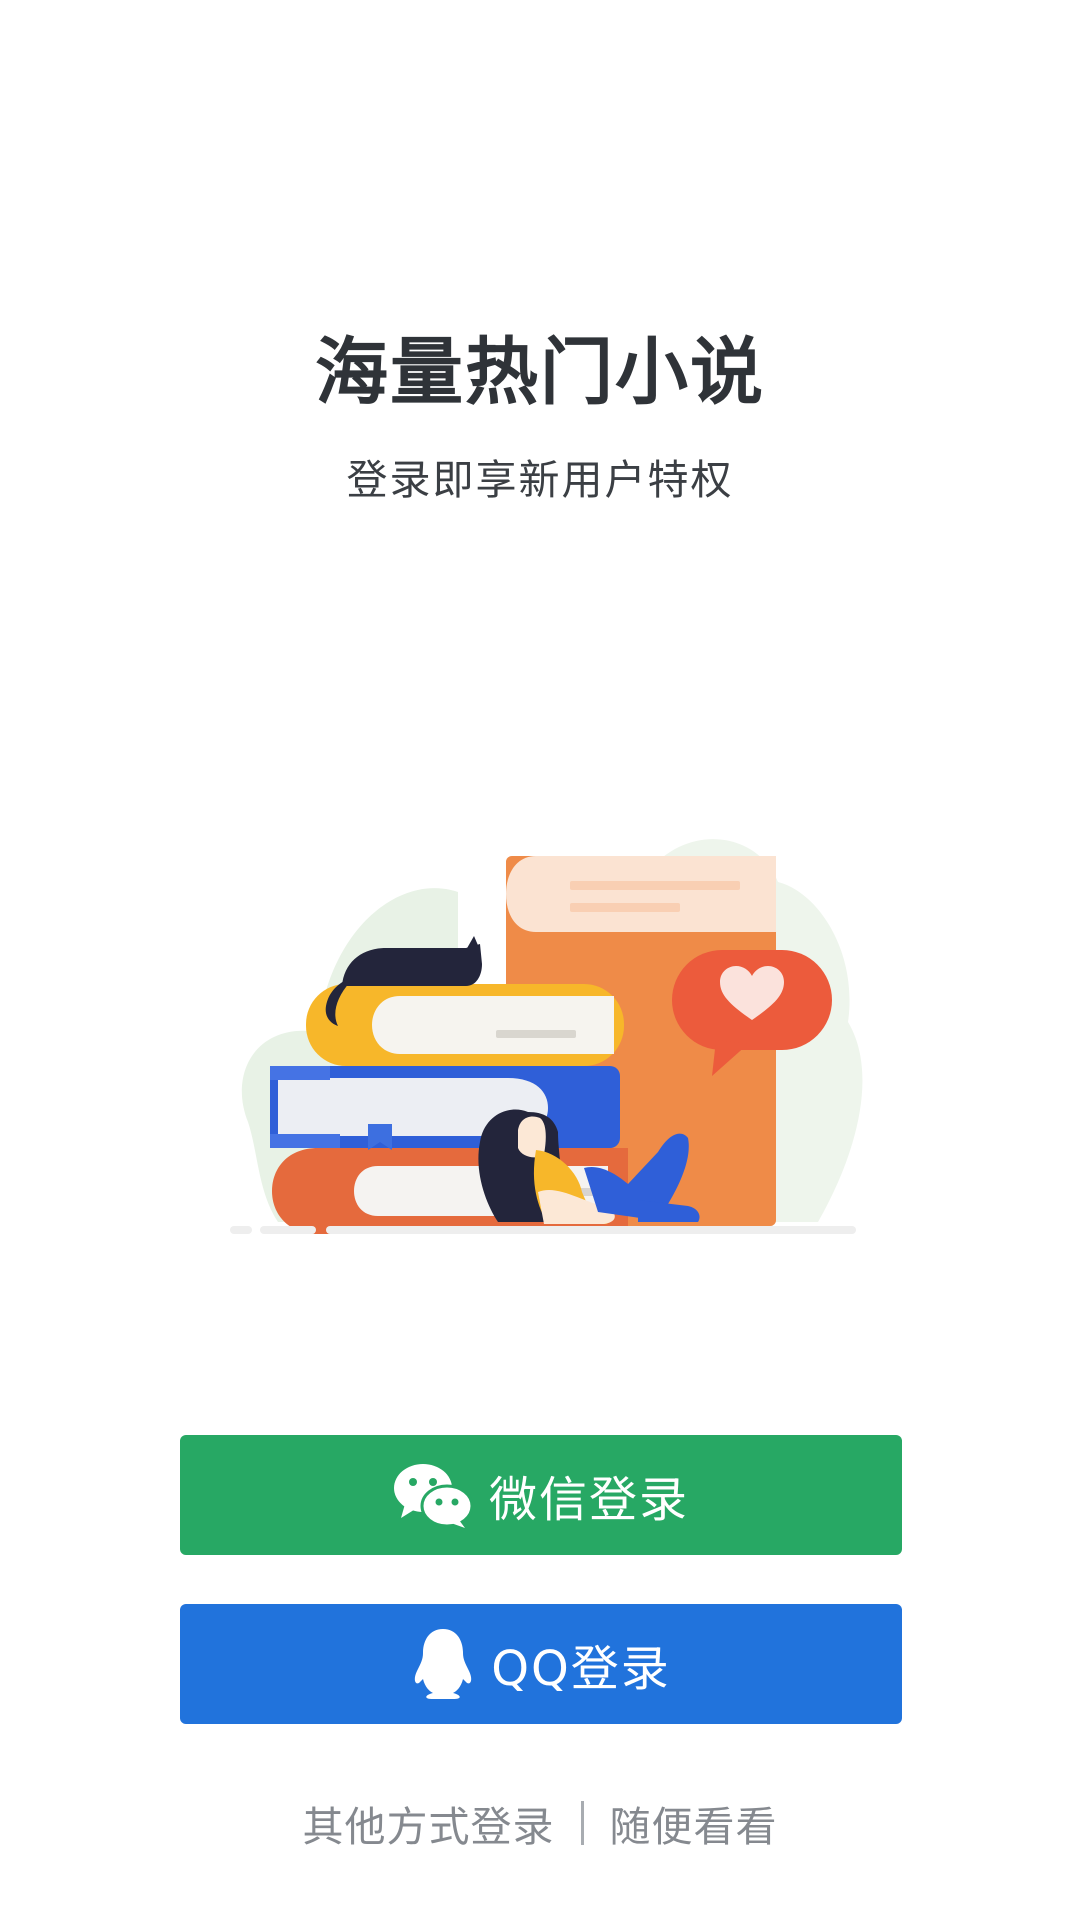 This screenshot has width=1080, height=1920. I want to click on page-subtitle: 登录即享新用户特权, so click(540, 480).